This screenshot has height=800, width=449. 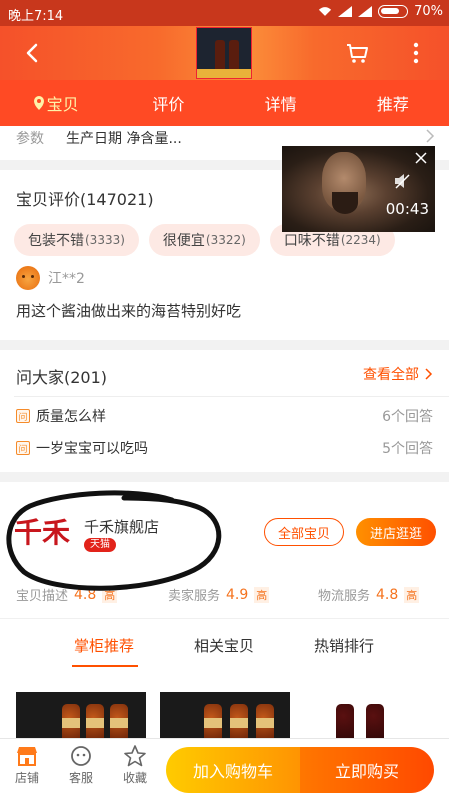 I want to click on tab-recommend: 推荐, so click(x=393, y=103).